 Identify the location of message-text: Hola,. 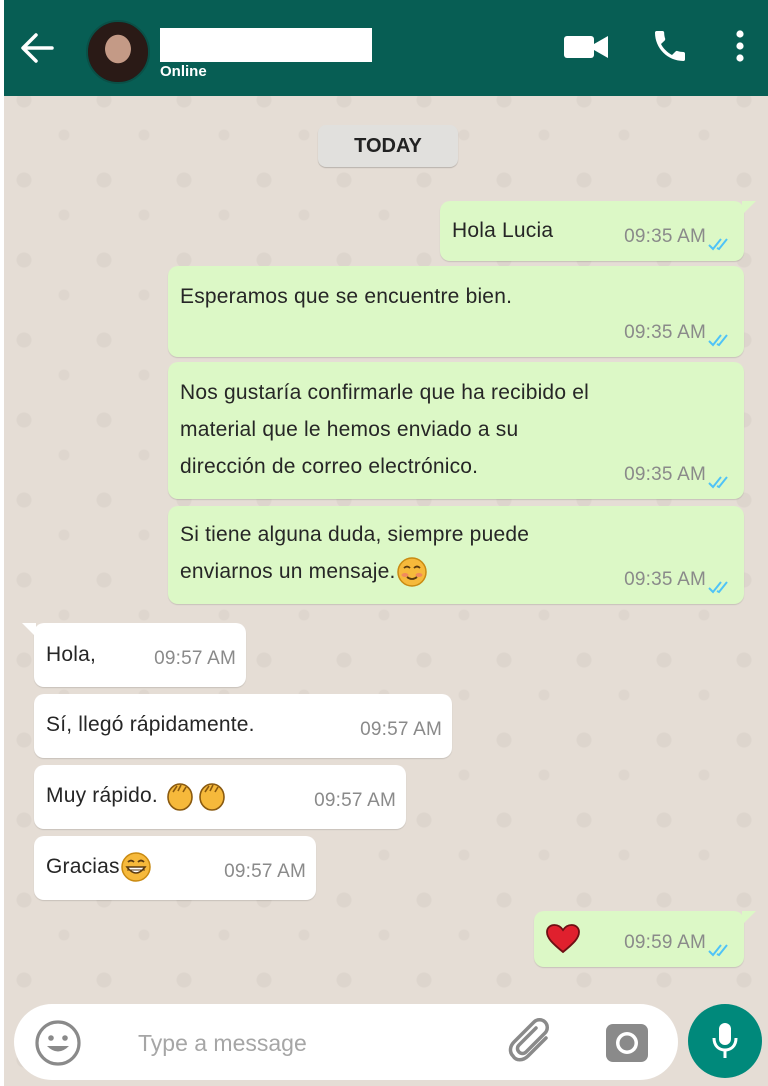
(71, 654).